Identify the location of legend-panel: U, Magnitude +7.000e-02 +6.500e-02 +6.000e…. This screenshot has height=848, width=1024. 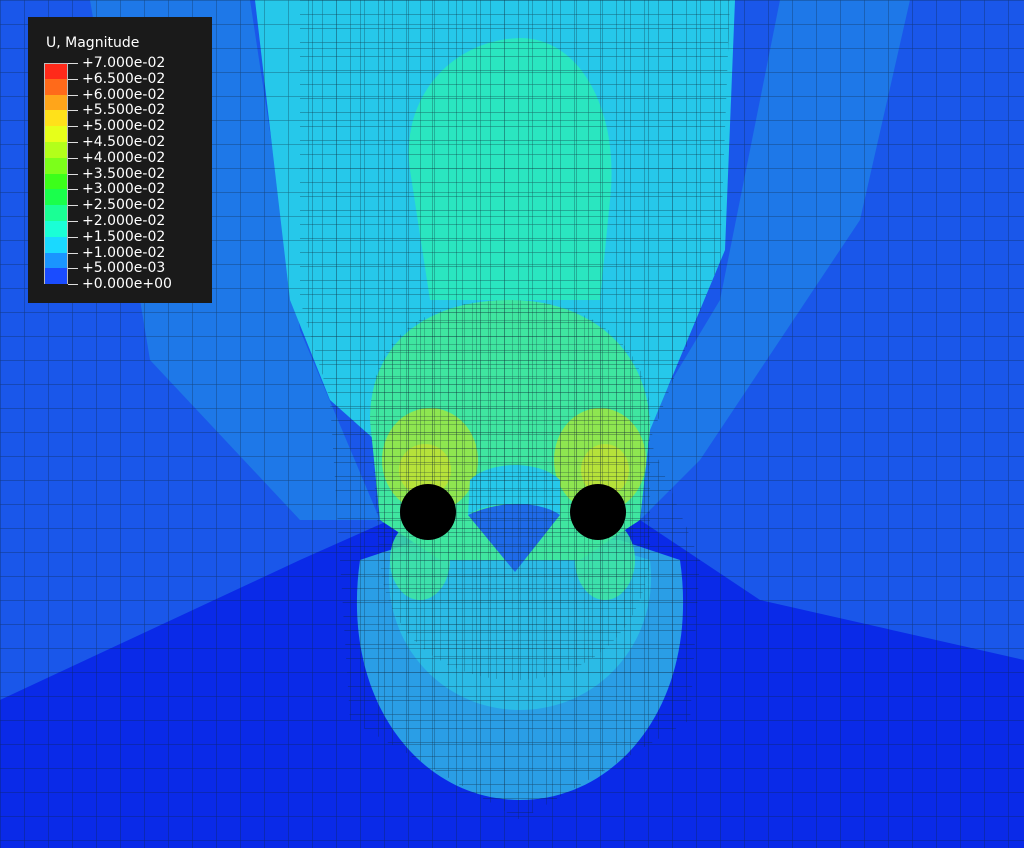
(120, 160).